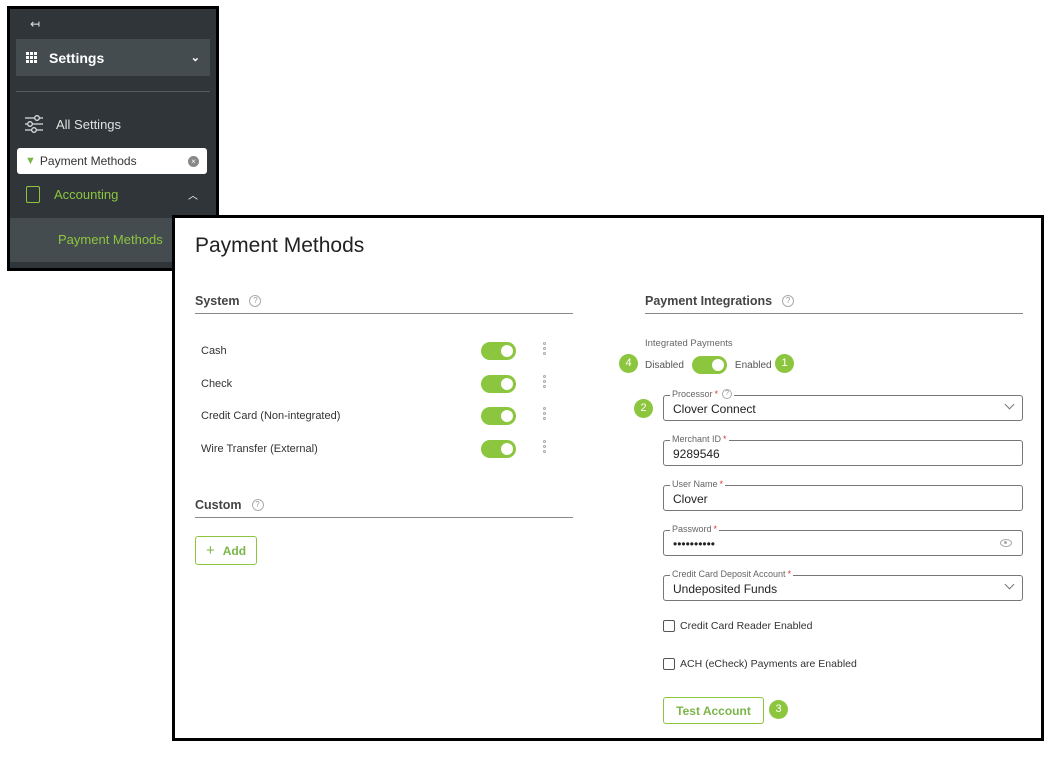  What do you see at coordinates (384, 517) in the screenshot?
I see `custom-divider` at bounding box center [384, 517].